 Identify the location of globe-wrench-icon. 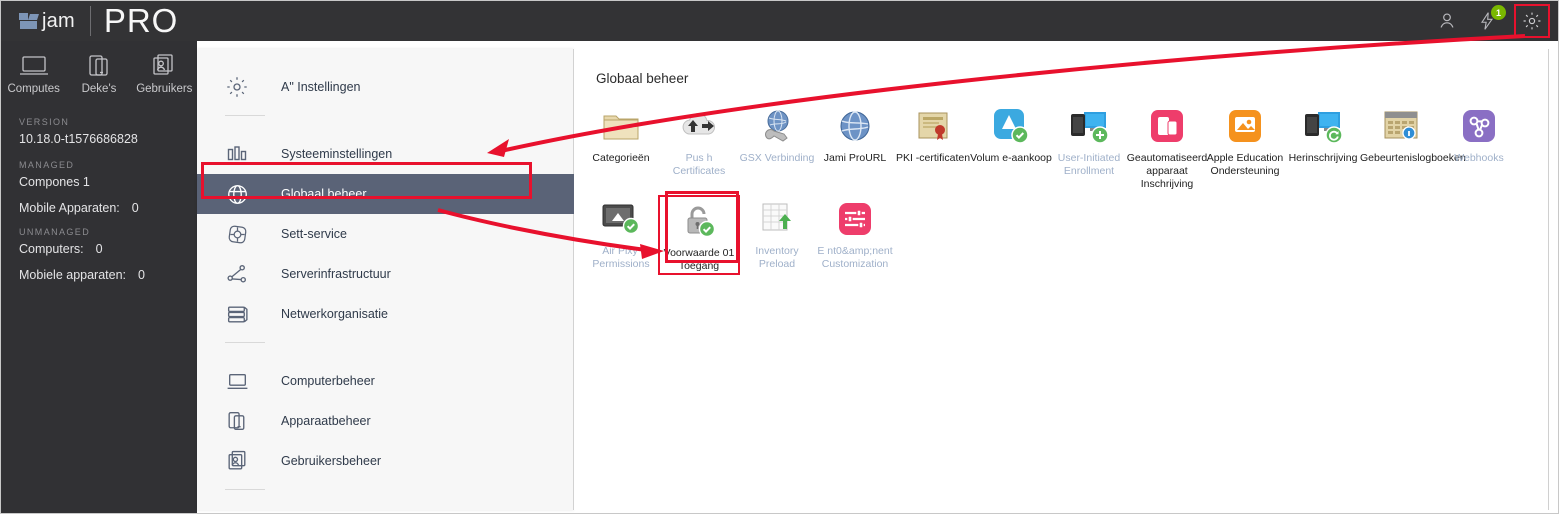
(777, 126).